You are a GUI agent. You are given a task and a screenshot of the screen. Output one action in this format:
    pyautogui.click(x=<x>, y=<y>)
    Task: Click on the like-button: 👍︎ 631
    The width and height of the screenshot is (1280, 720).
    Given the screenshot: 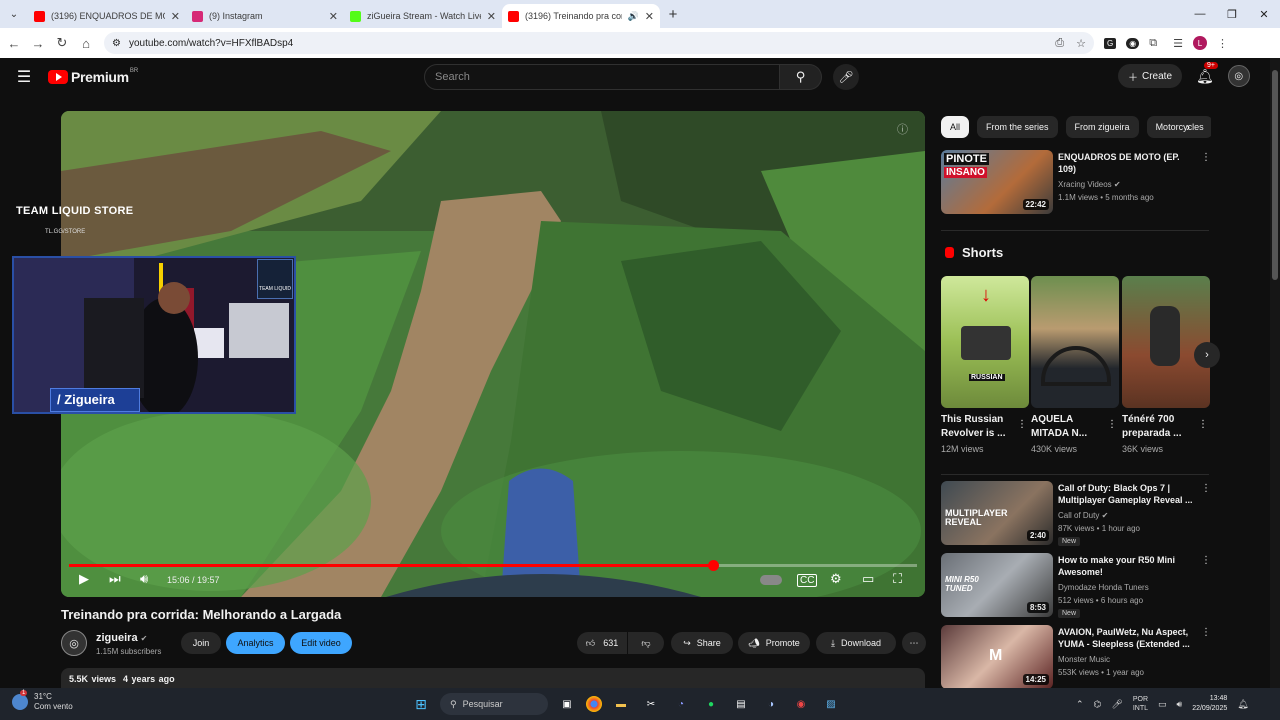 What is the action you would take?
    pyautogui.click(x=602, y=643)
    